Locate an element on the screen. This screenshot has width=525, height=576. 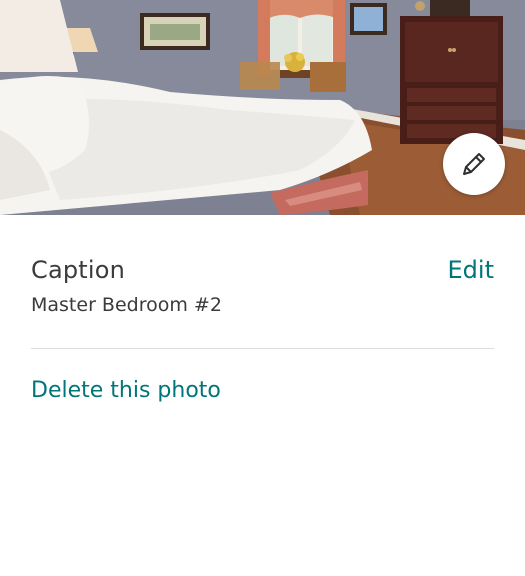
caption-header: Caption Edit is located at coordinates (262, 270).